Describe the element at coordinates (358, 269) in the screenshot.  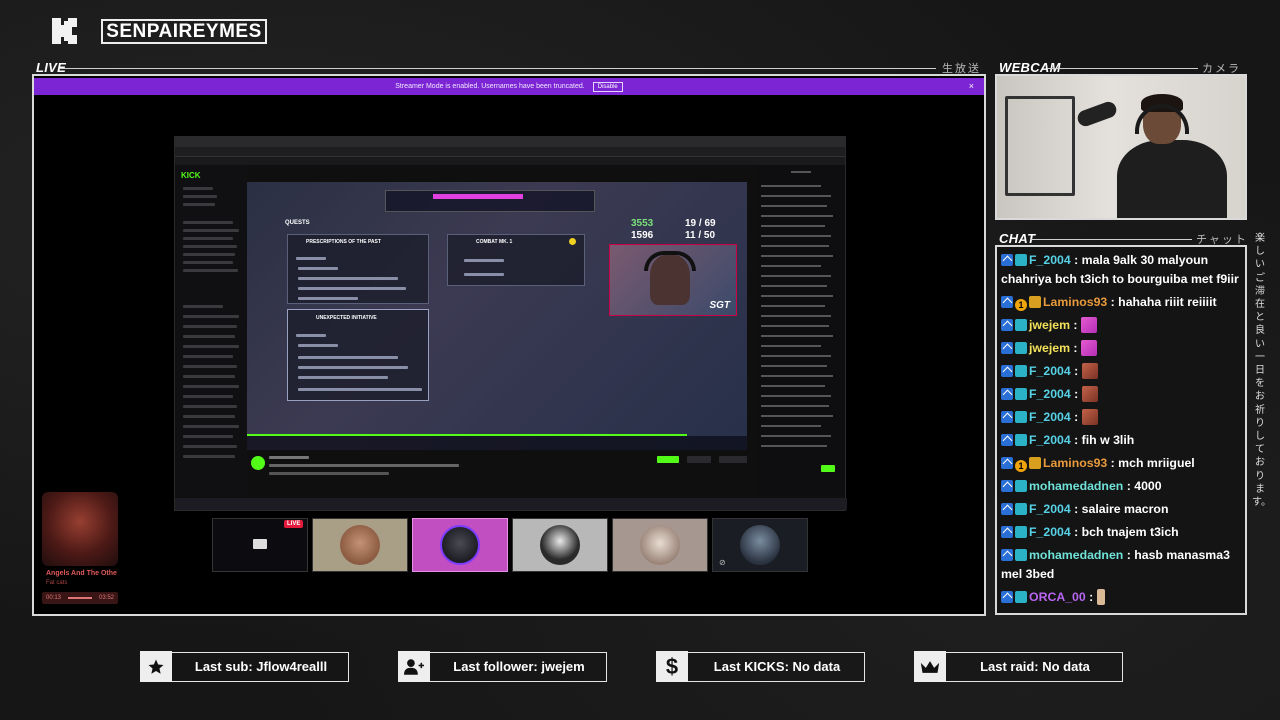
I see `quest-card-1: PRESCRIPTIONS OF THE PAST` at that location.